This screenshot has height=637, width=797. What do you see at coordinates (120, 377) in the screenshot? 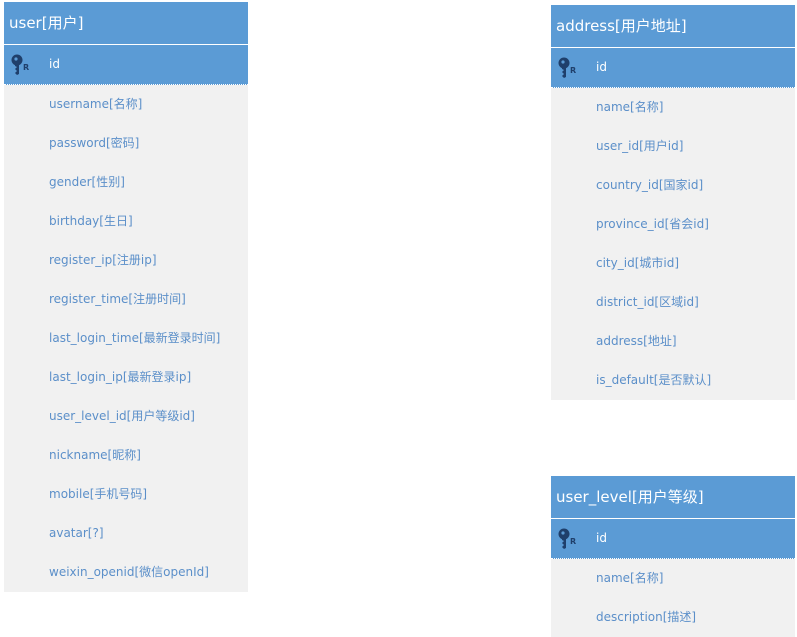
I see `field-label: last_login_ip[最新登录ip]` at bounding box center [120, 377].